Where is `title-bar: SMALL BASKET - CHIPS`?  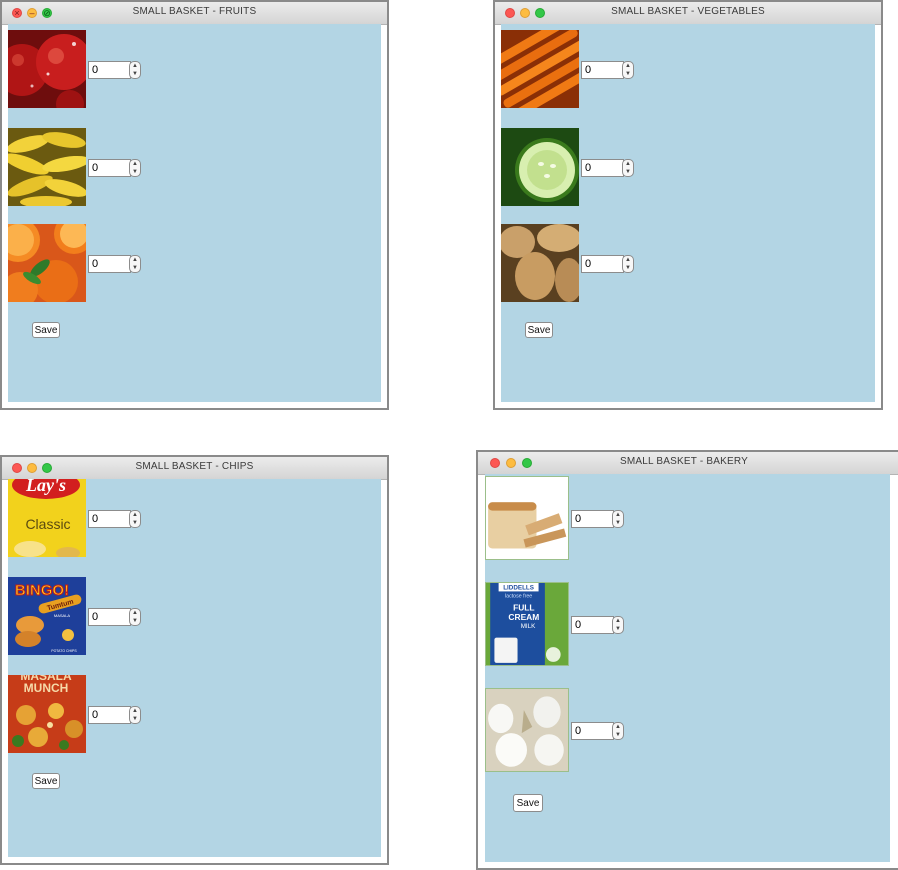
title-bar: SMALL BASKET - CHIPS is located at coordinates (194, 468).